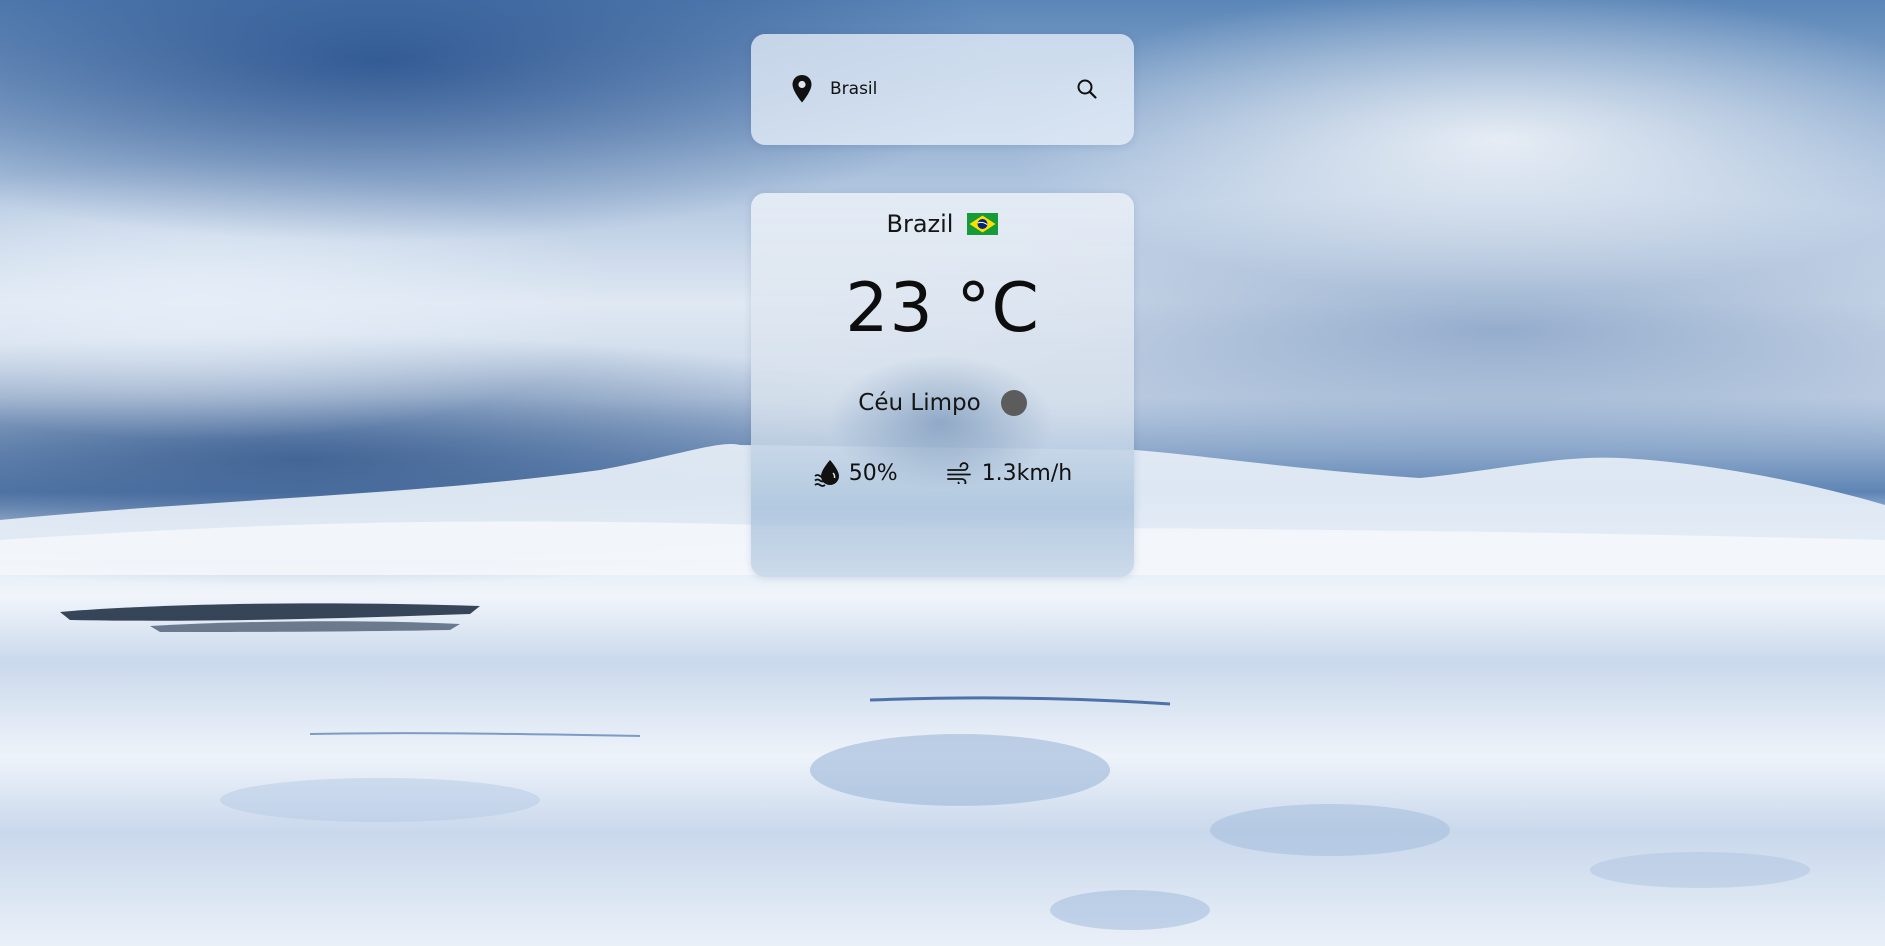  Describe the element at coordinates (1013, 403) in the screenshot. I see `weather-condition-icon` at that location.